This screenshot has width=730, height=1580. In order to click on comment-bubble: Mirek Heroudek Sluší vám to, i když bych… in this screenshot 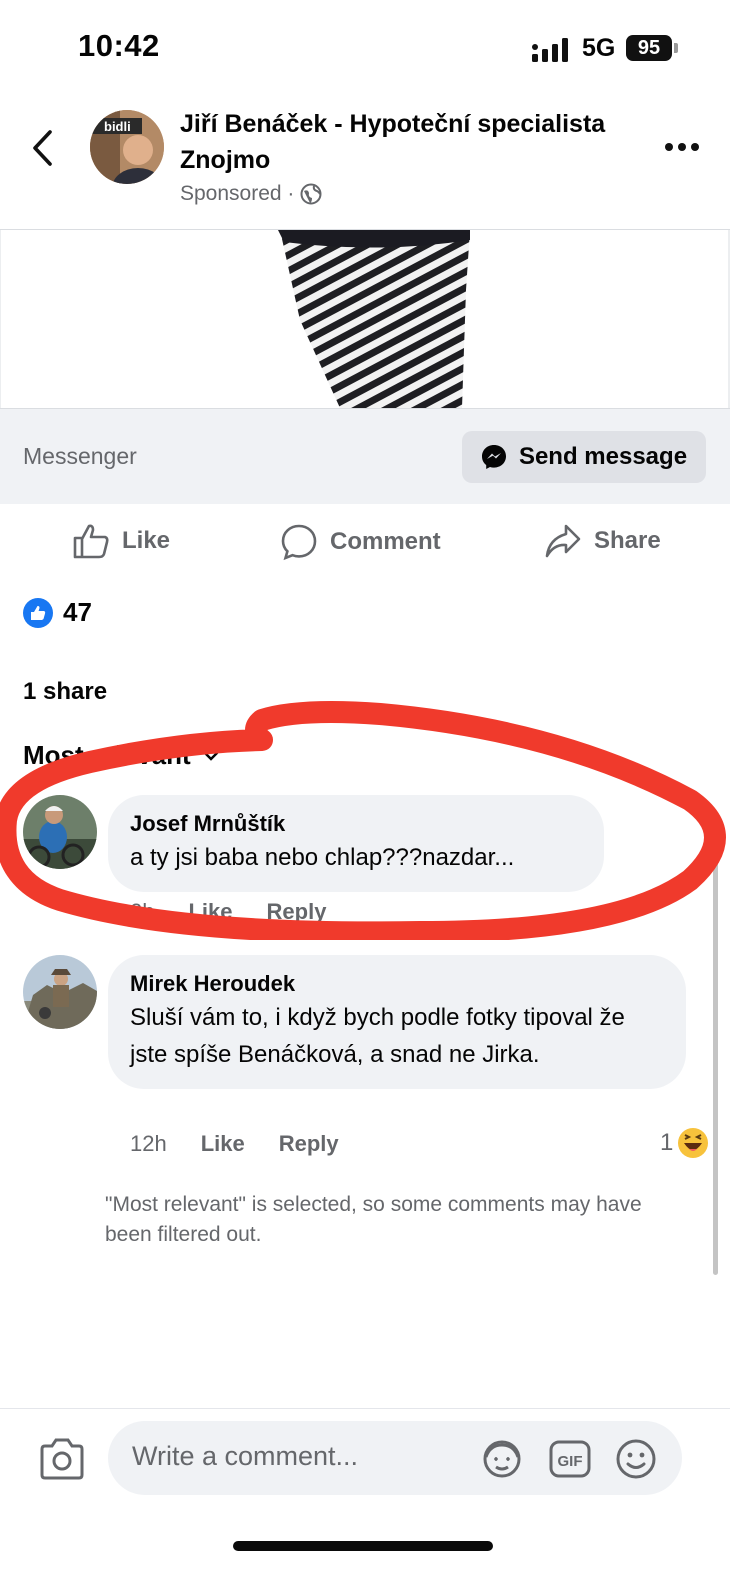, I will do `click(397, 1022)`.